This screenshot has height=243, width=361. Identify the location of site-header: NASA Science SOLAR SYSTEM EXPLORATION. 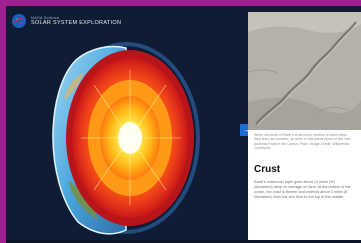
(66, 21).